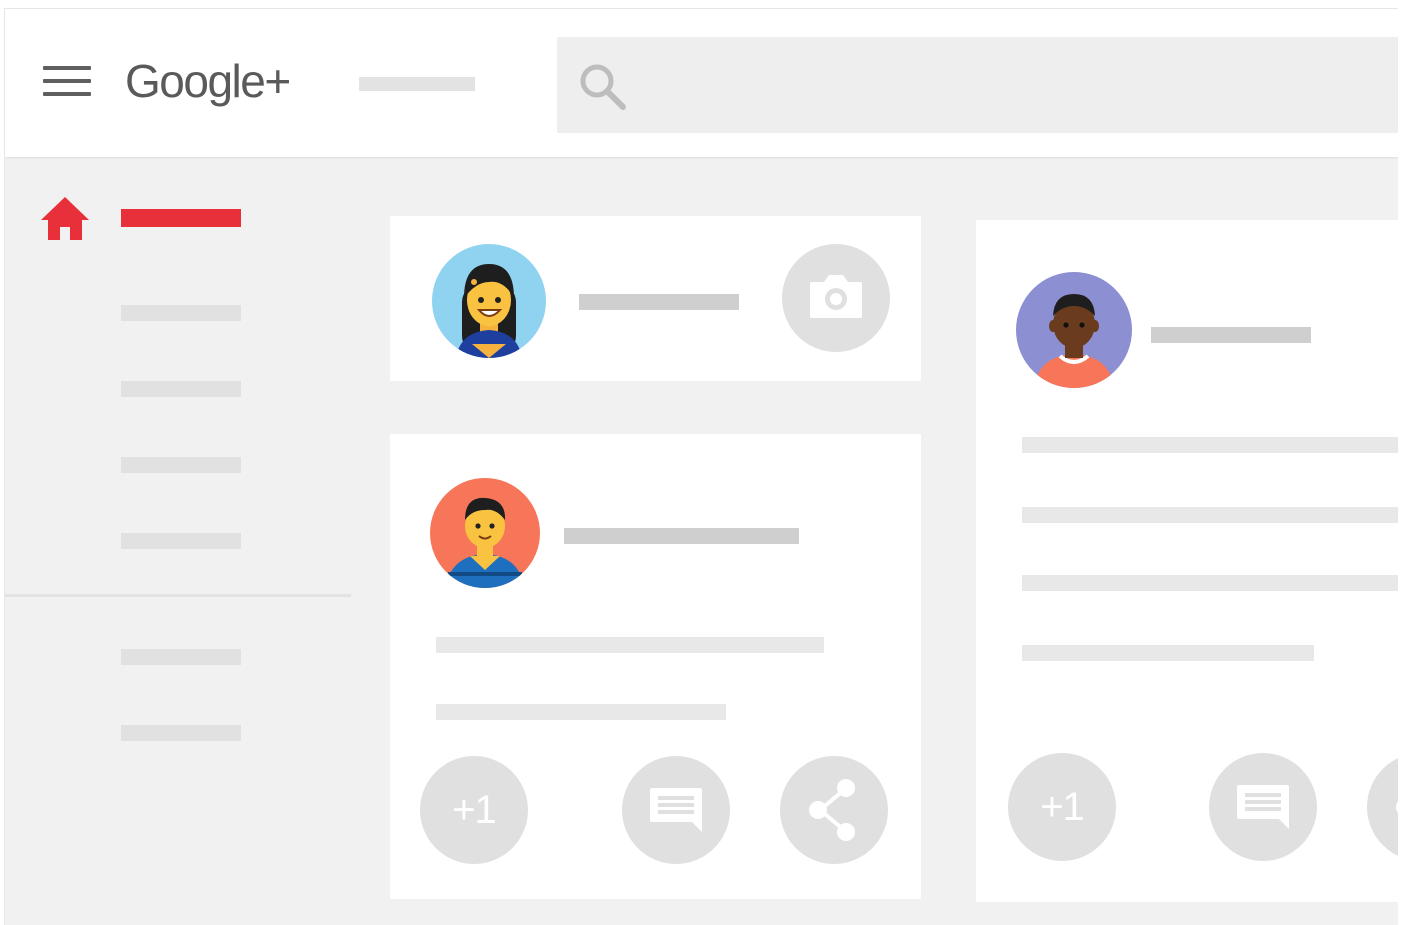 The image size is (1402, 925). I want to click on woman-avatar-icon, so click(489, 301).